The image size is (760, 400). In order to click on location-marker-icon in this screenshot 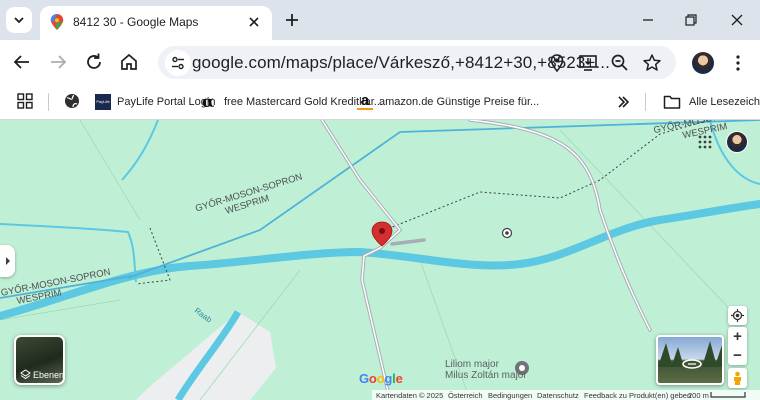, I will do `click(382, 234)`.